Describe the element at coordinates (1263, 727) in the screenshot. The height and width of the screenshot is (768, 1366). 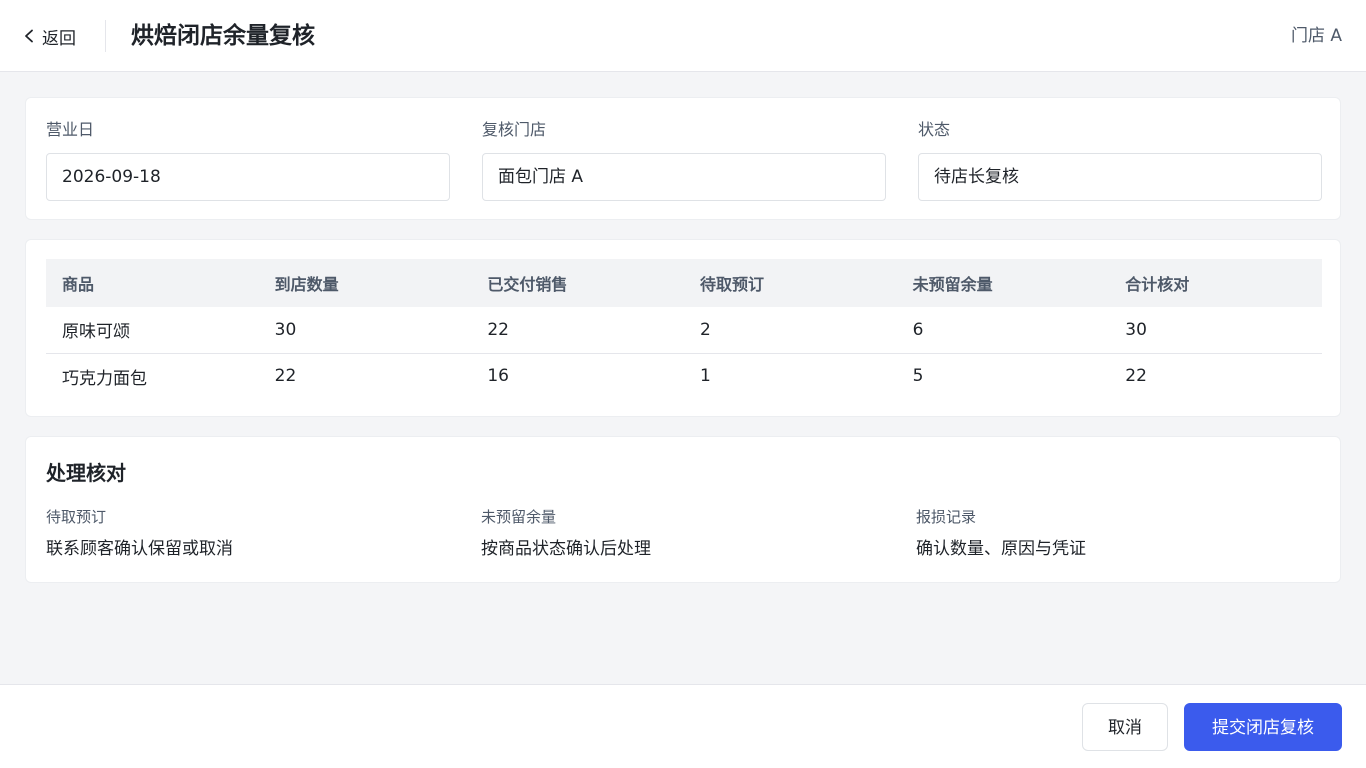
I see `submit-review-button: 提交闭店复核` at that location.